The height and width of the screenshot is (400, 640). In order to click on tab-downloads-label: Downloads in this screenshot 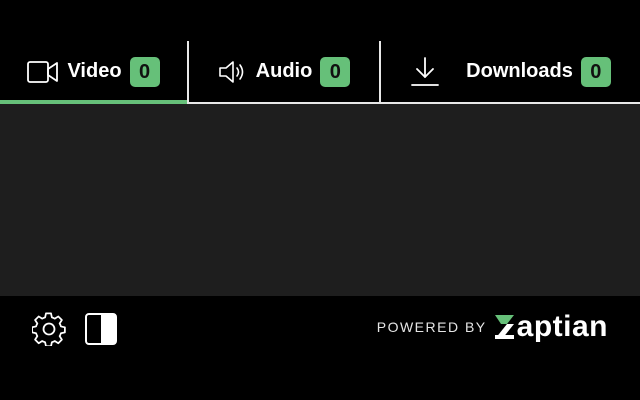, I will do `click(519, 71)`.